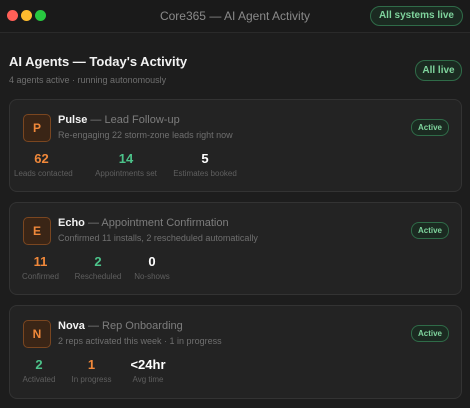 The height and width of the screenshot is (408, 470). What do you see at coordinates (438, 70) in the screenshot?
I see `all-live-badge: All live` at bounding box center [438, 70].